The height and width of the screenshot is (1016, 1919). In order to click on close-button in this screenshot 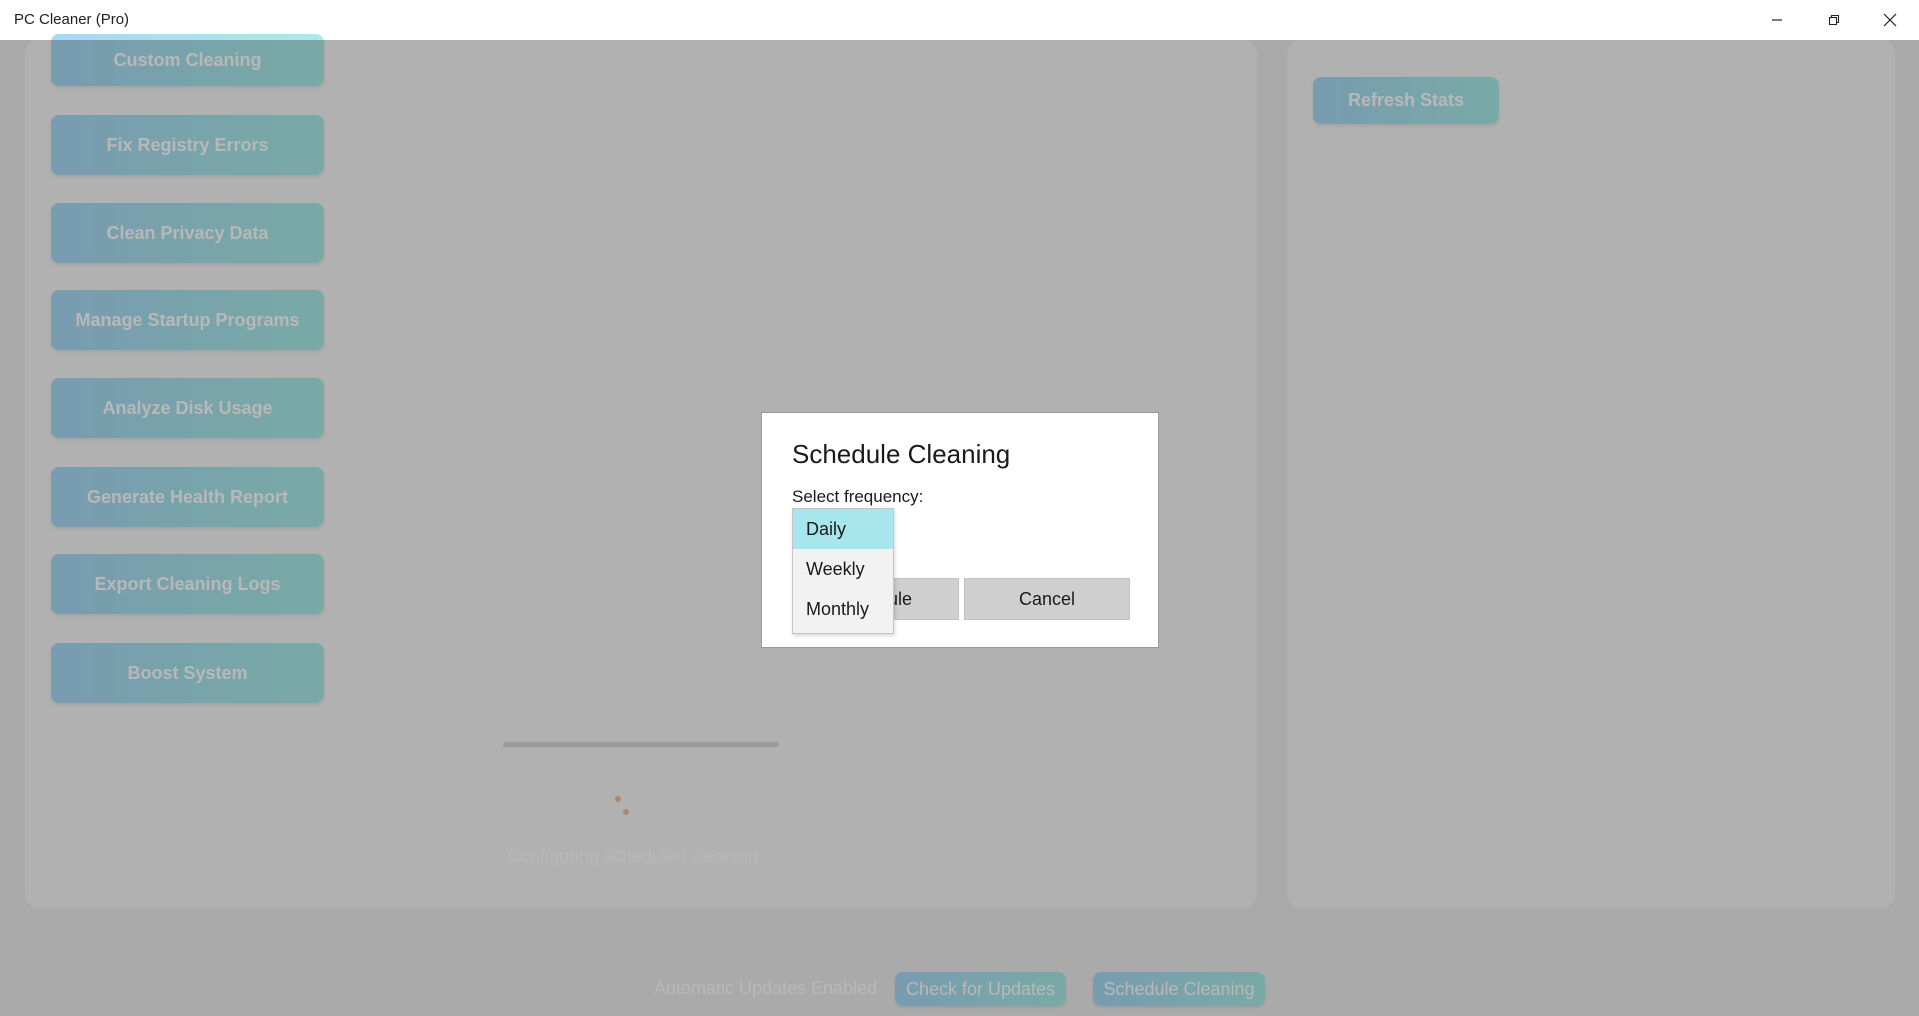, I will do `click(1890, 20)`.